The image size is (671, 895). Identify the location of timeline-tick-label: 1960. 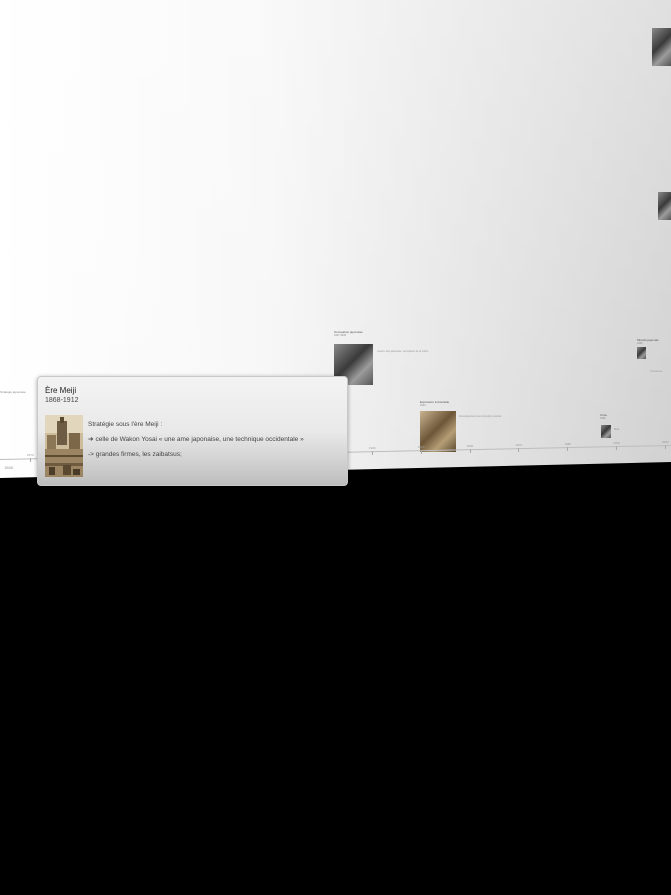
(470, 446).